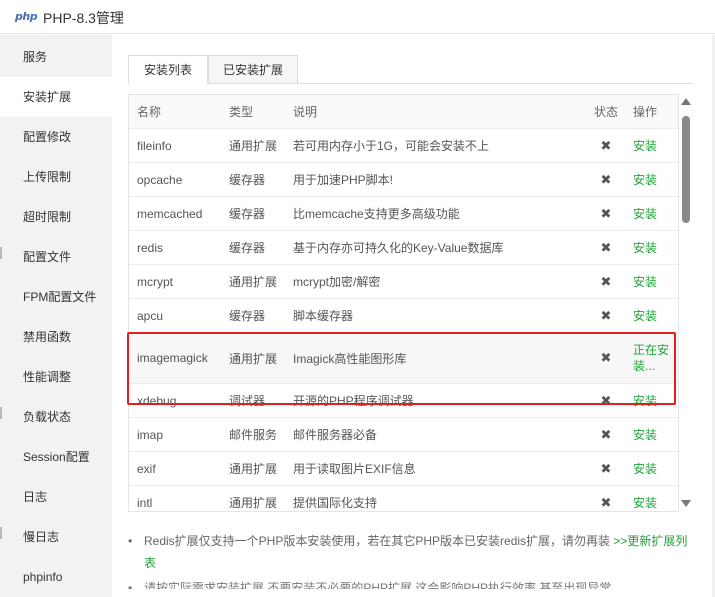  What do you see at coordinates (56, 97) in the screenshot?
I see `sidebar-item-install-extension: 安装扩展` at bounding box center [56, 97].